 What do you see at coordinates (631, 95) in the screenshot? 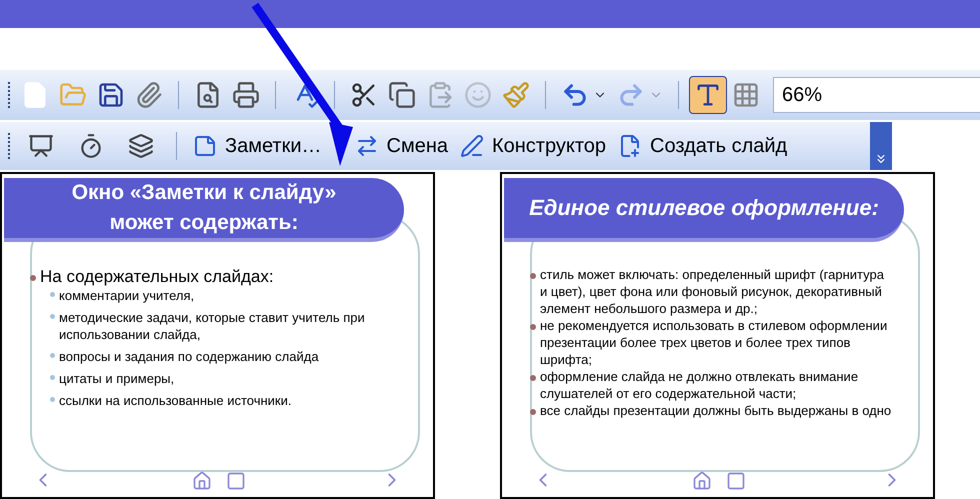
I see `redo-icon` at bounding box center [631, 95].